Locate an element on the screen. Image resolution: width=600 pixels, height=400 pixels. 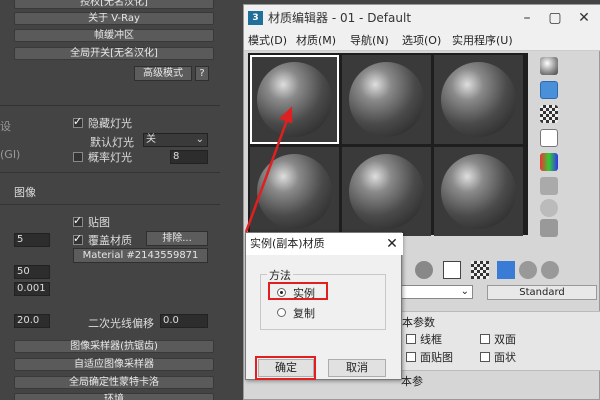
advanced-mode-button: 高级模式 is located at coordinates (163, 73).